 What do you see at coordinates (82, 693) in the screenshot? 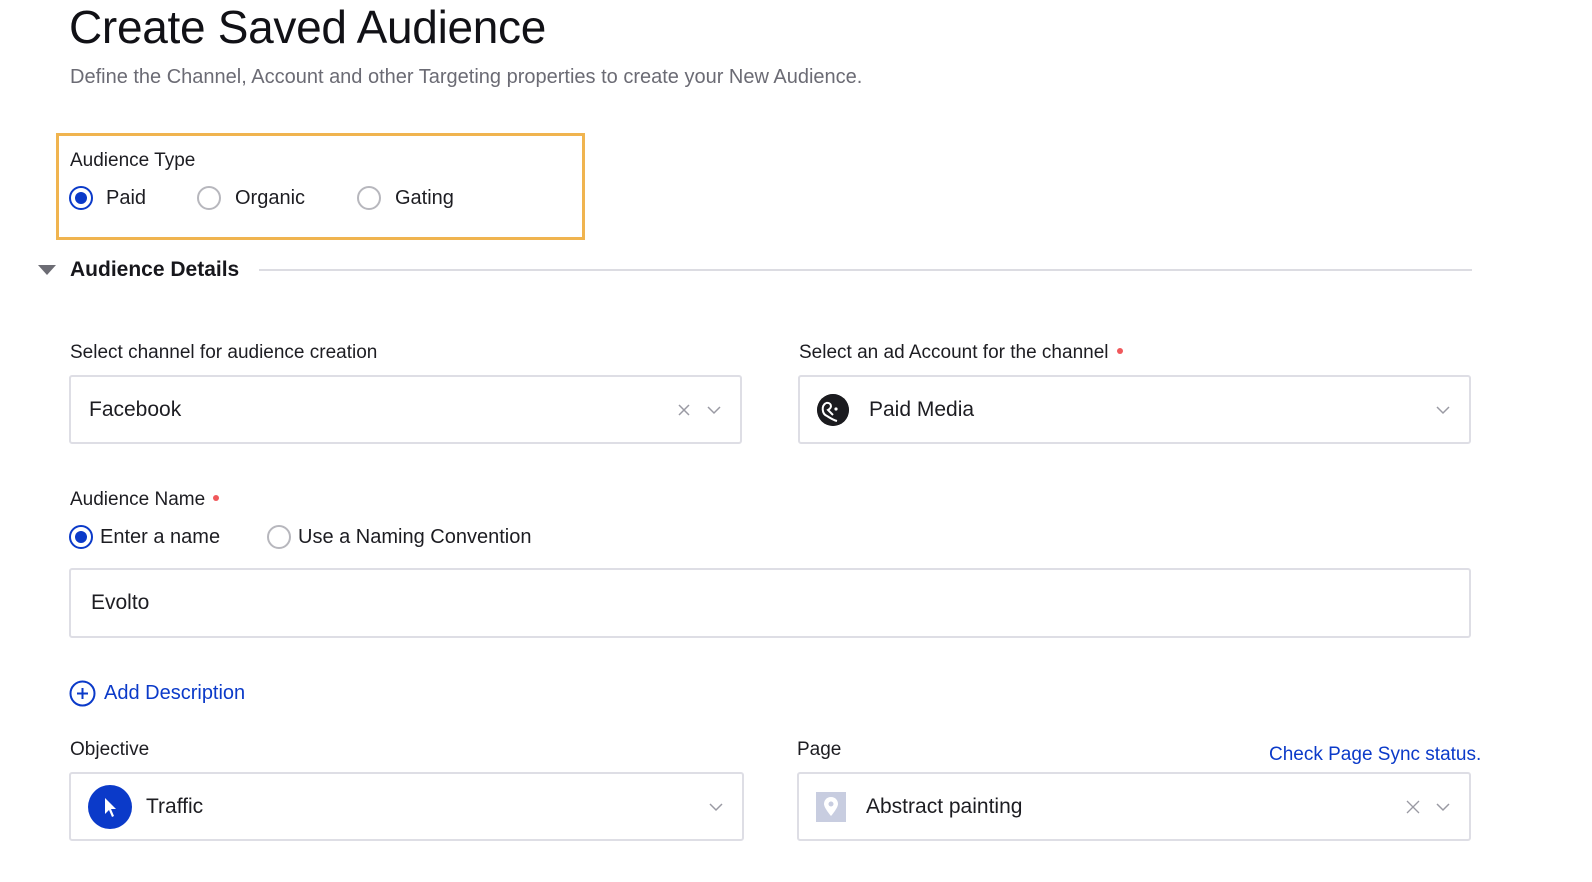
I see `plus-circle-icon` at bounding box center [82, 693].